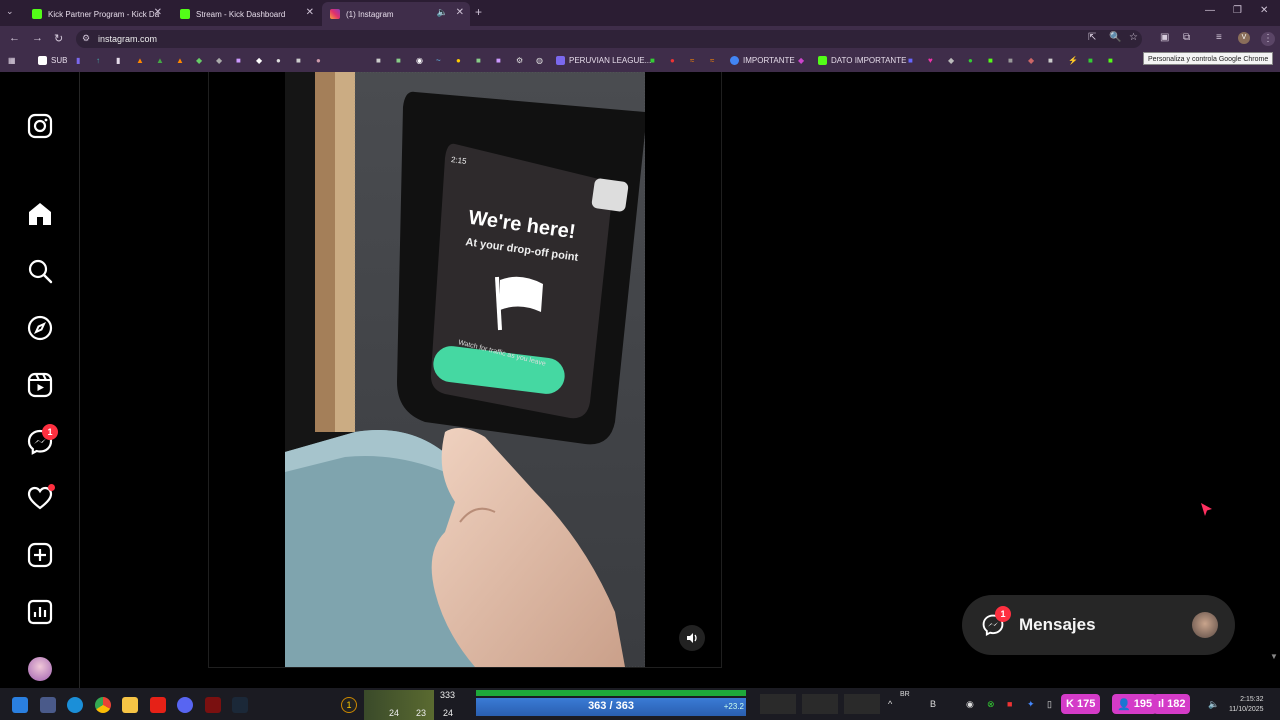 The image size is (1280, 720). I want to click on bookmark-b-icon: ●, so click(278, 60).